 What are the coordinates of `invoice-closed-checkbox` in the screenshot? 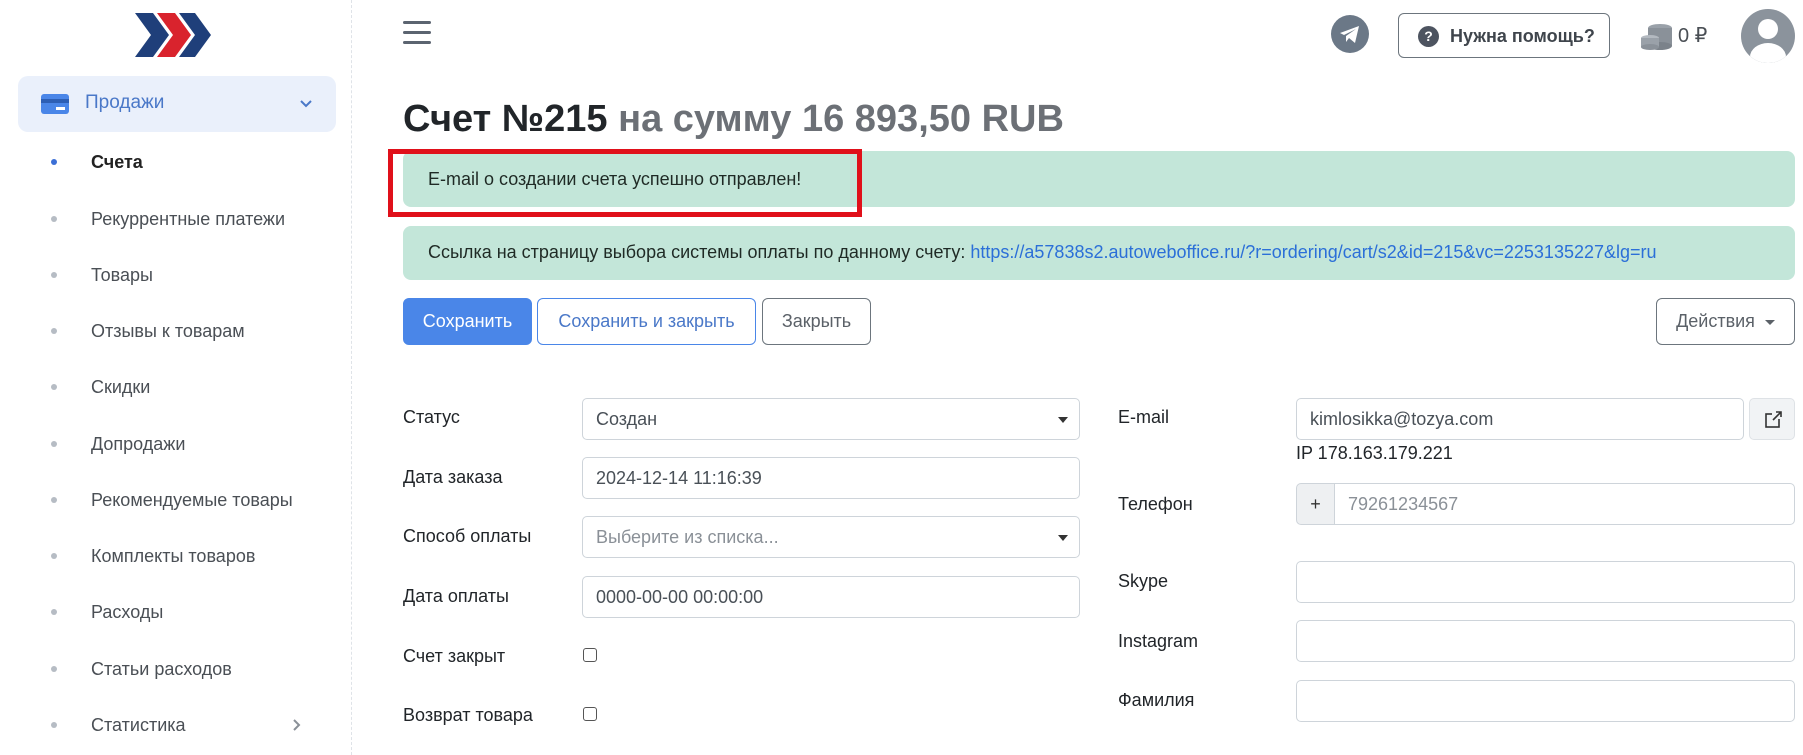 It's located at (590, 655).